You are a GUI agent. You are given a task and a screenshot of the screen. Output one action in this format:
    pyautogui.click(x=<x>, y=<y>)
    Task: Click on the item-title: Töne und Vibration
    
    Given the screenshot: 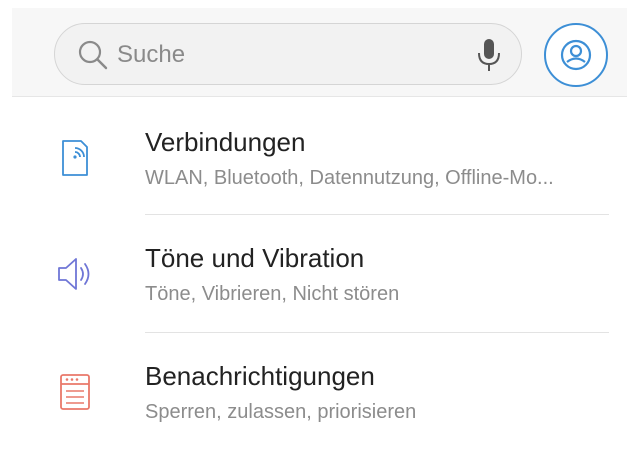 What is the action you would take?
    pyautogui.click(x=255, y=258)
    